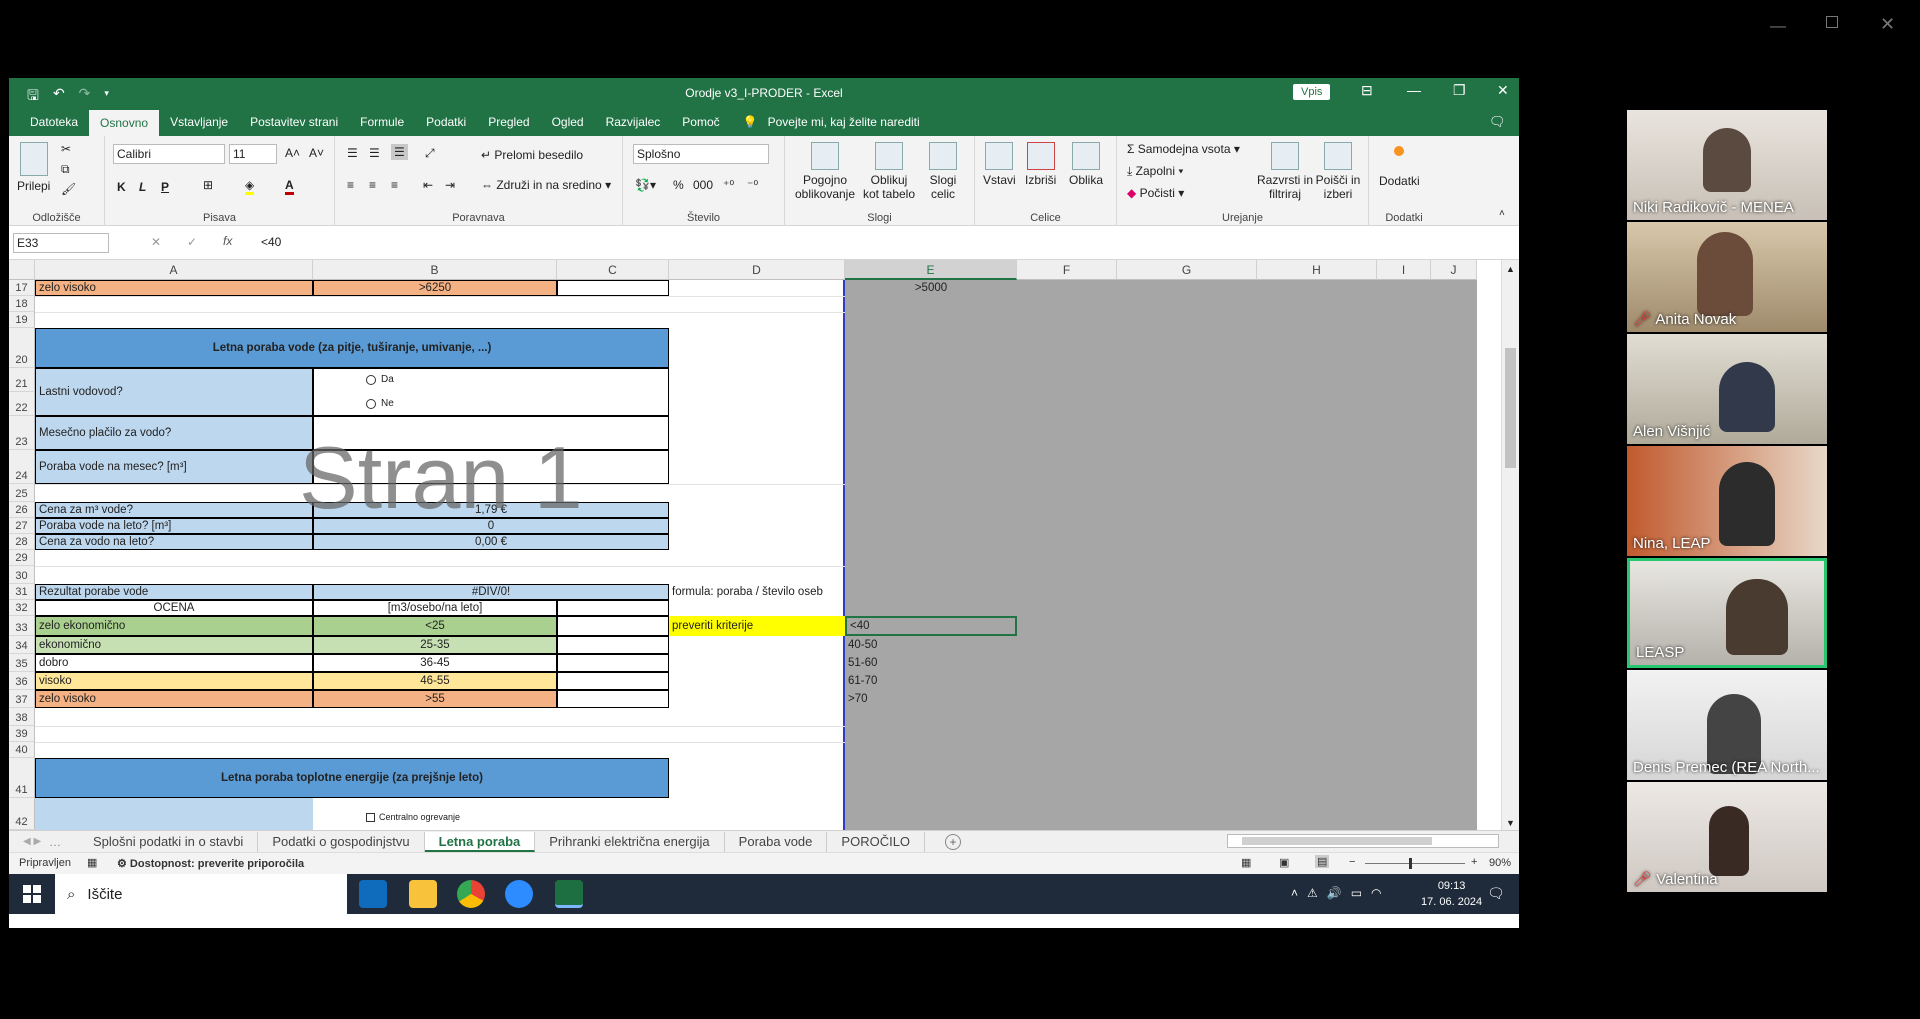  I want to click on cell-a21: Lastni vodovod?, so click(174, 392).